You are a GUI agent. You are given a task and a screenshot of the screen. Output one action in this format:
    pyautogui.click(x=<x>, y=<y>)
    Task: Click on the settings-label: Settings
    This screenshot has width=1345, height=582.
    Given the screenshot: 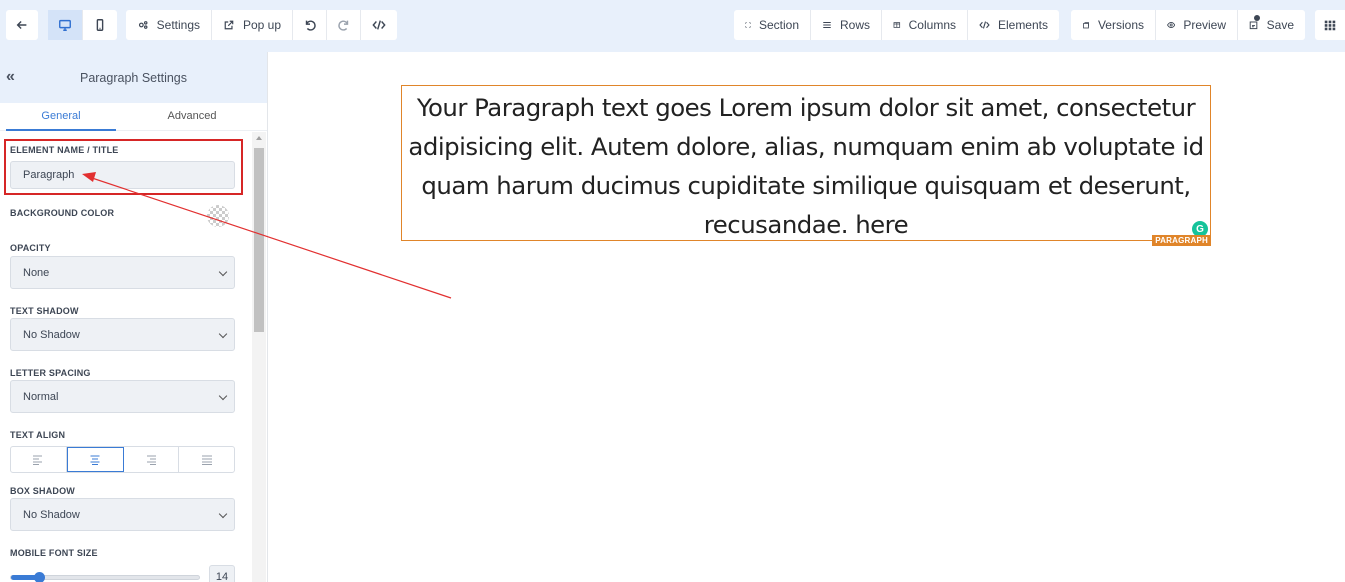 What is the action you would take?
    pyautogui.click(x=178, y=25)
    